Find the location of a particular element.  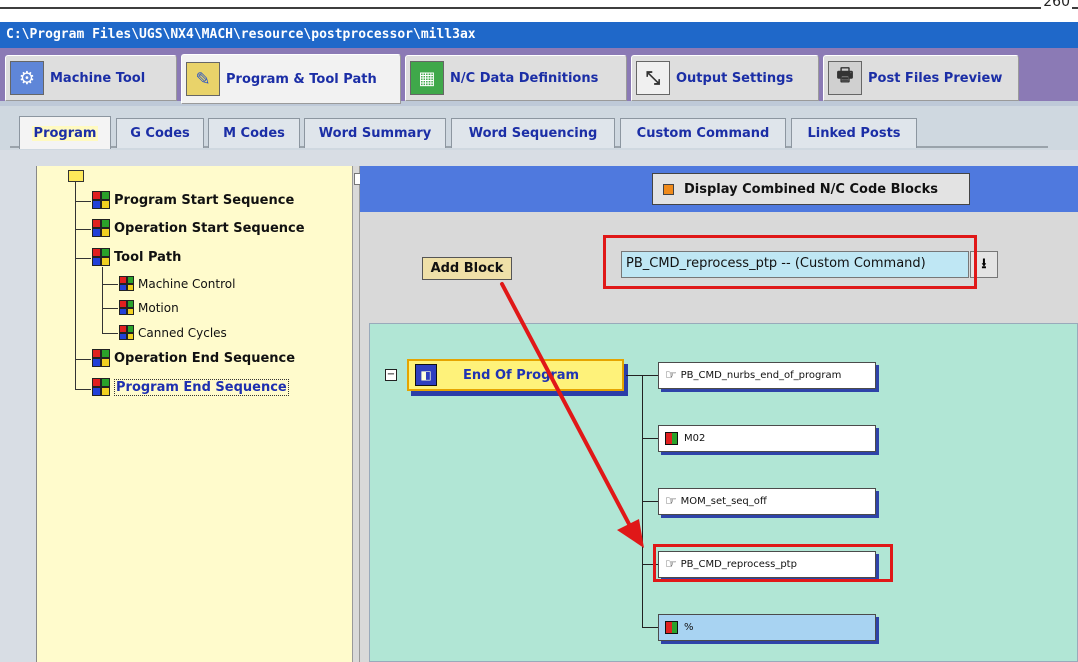

tree-item-label: Program End Sequence is located at coordinates (201, 387).